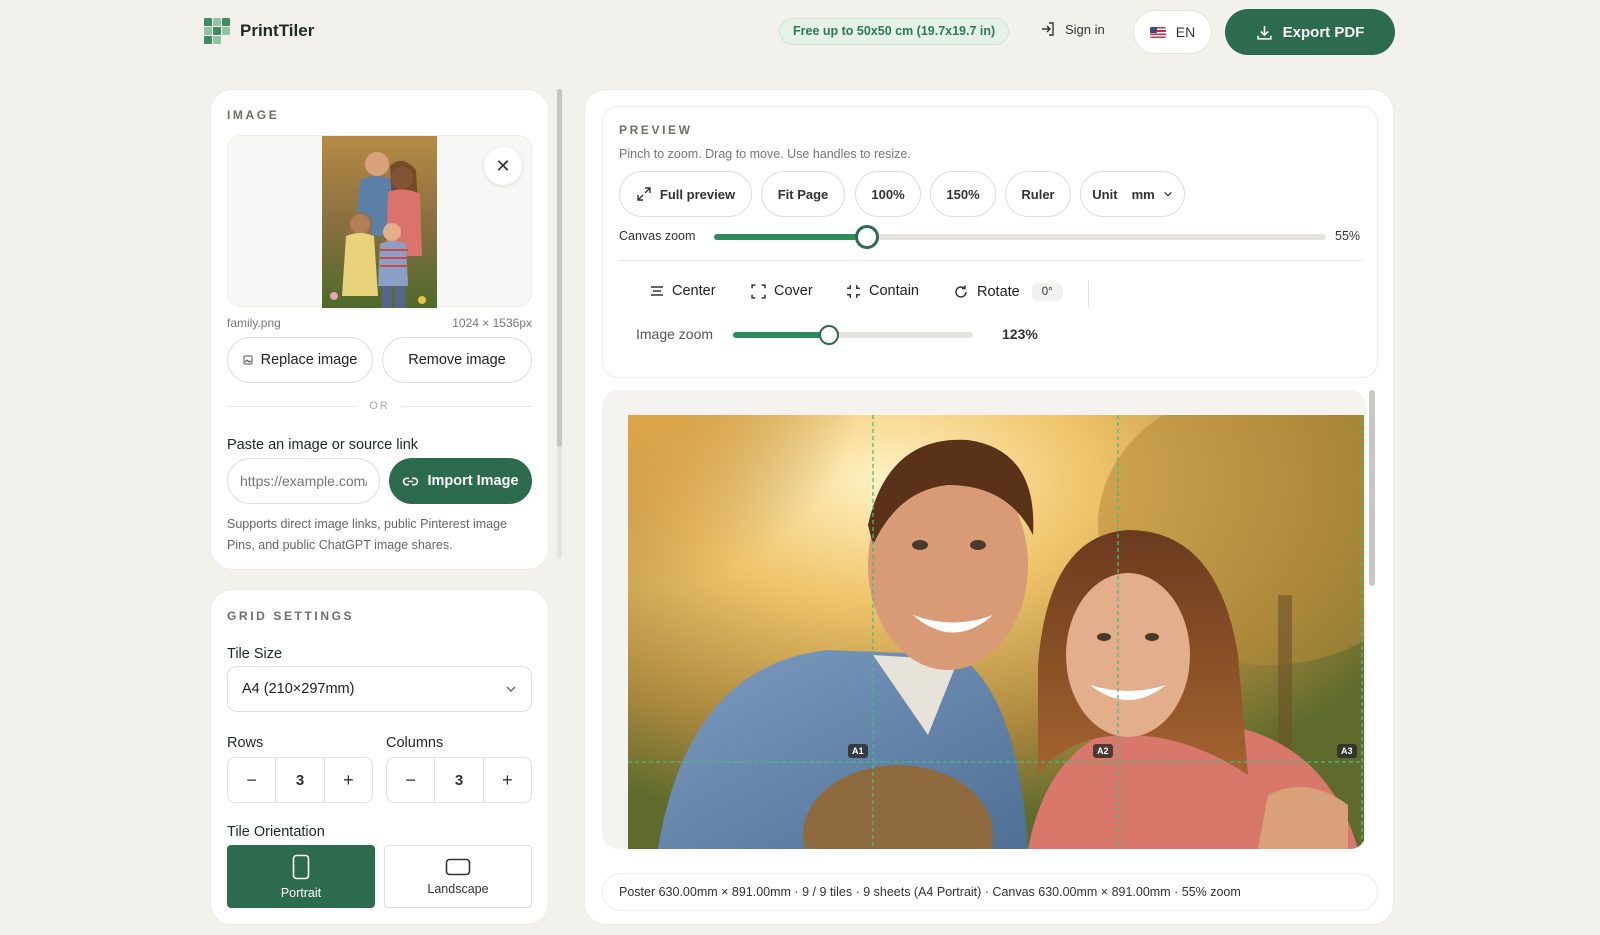  Describe the element at coordinates (348, 780) in the screenshot. I see `rows-increment-button: +` at that location.